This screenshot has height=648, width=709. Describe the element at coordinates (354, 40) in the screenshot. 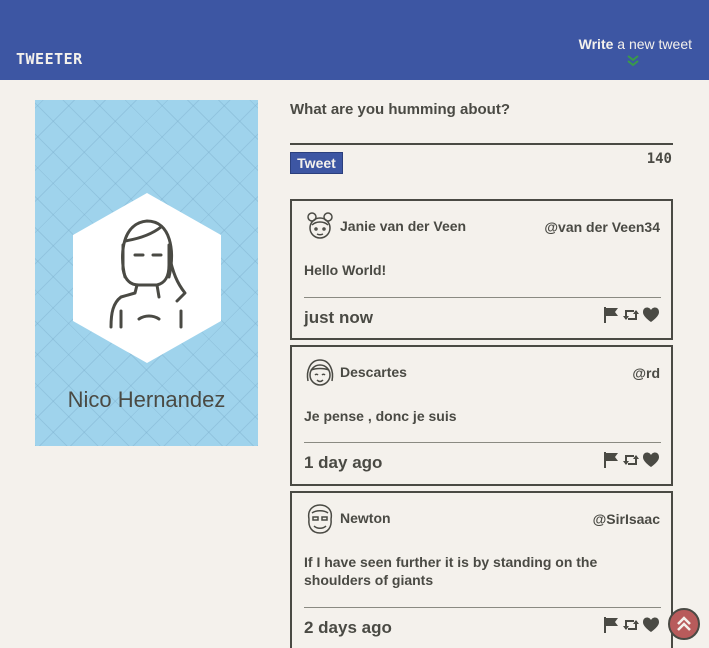

I see `top-nav: TWEETER Write a new tweet` at that location.